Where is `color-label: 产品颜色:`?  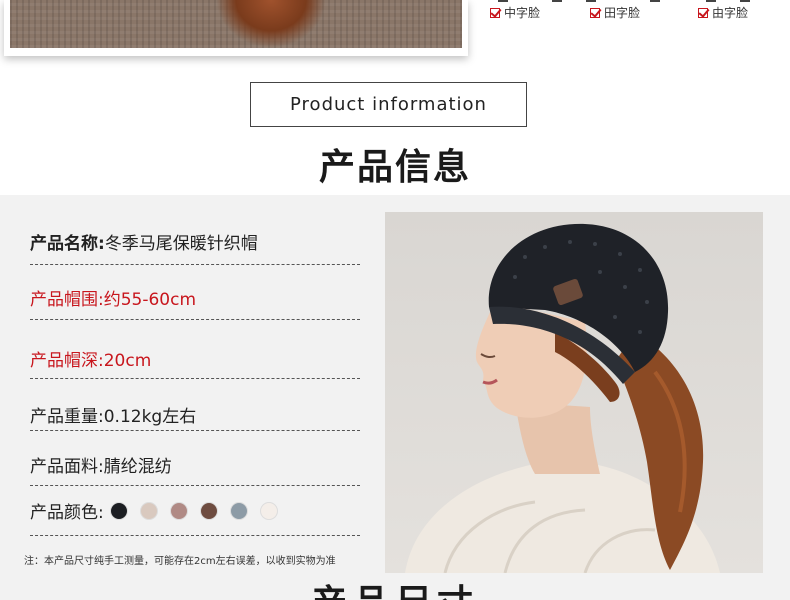 color-label: 产品颜色: is located at coordinates (67, 513).